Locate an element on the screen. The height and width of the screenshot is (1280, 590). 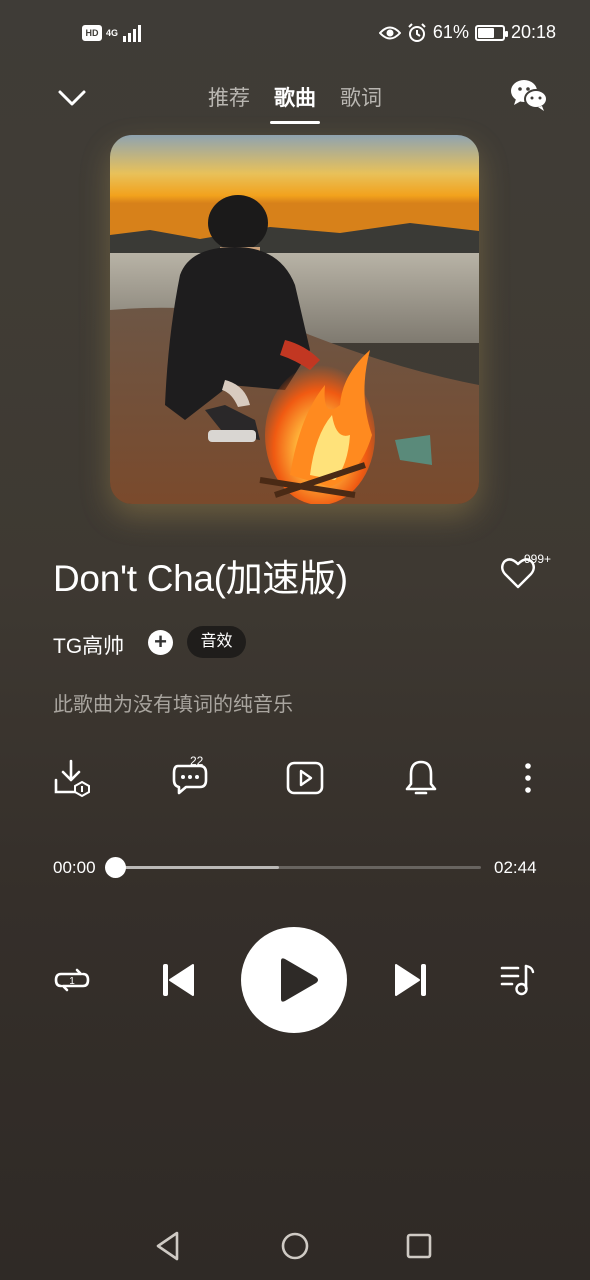
bell-icon is located at coordinates (421, 778).